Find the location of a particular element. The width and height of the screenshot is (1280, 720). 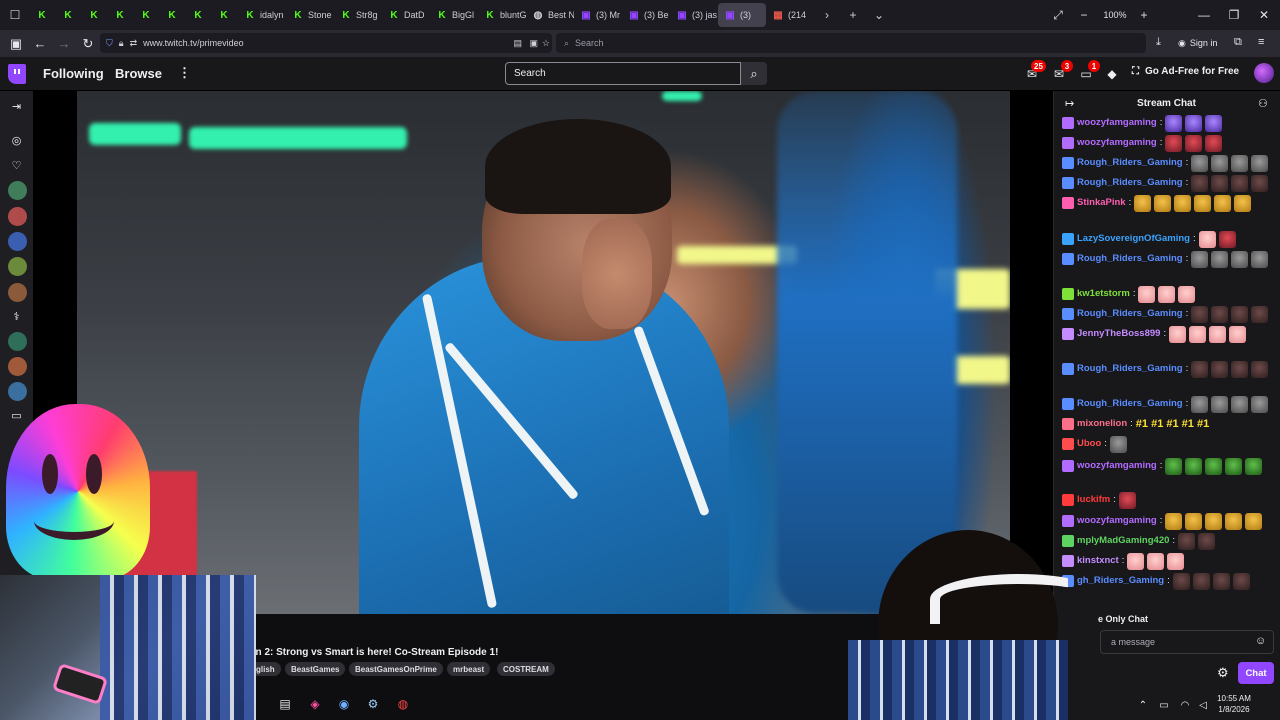

taskbar-app-icon: ◈ is located at coordinates (315, 704).